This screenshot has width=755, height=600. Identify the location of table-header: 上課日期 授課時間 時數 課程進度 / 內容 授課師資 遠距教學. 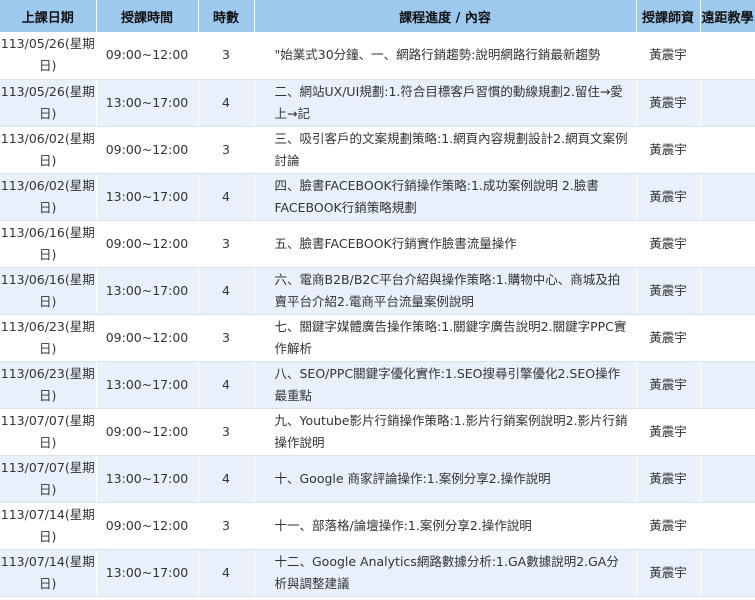
(377, 16).